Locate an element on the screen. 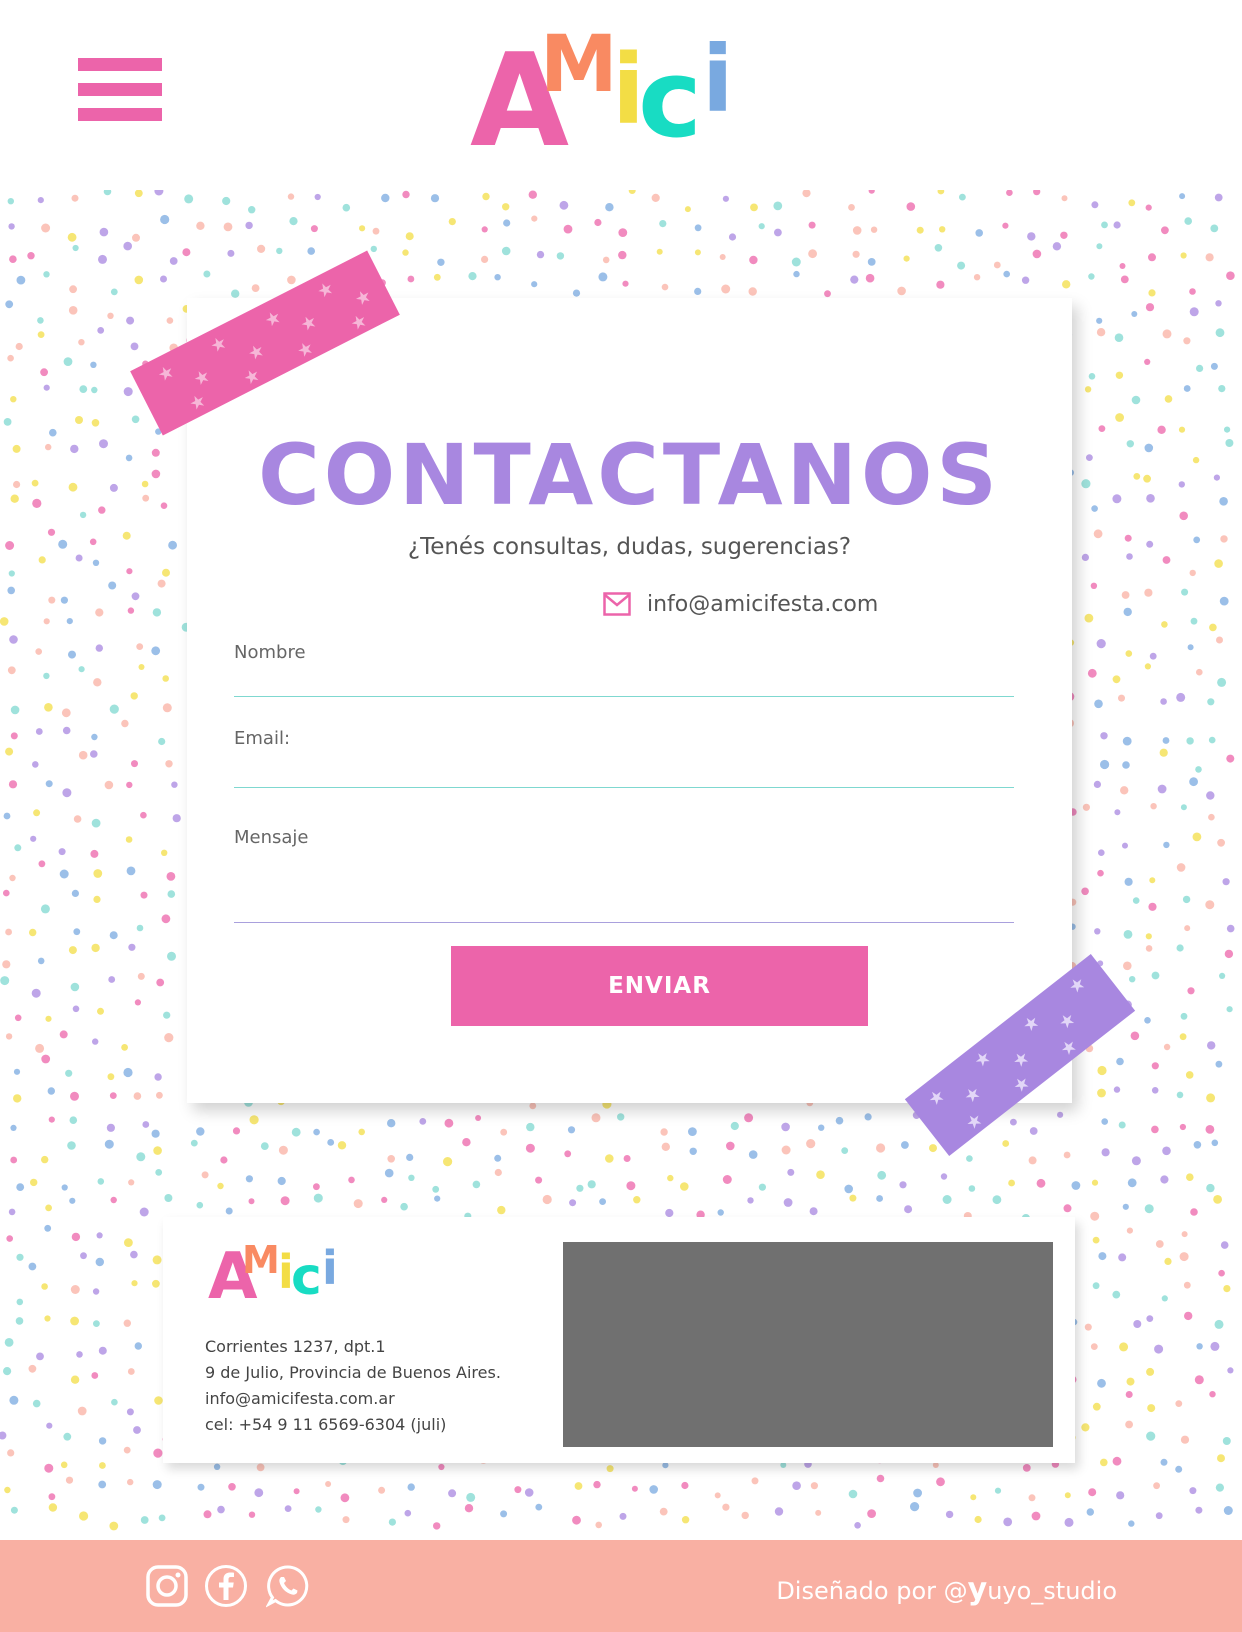  send-button: ENVIAR is located at coordinates (659, 986).